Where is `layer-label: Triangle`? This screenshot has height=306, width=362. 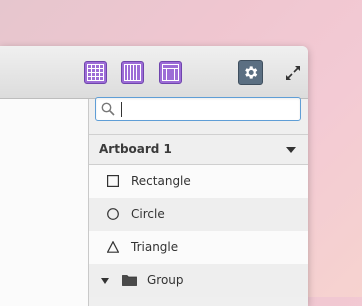
layer-label: Triangle is located at coordinates (155, 247).